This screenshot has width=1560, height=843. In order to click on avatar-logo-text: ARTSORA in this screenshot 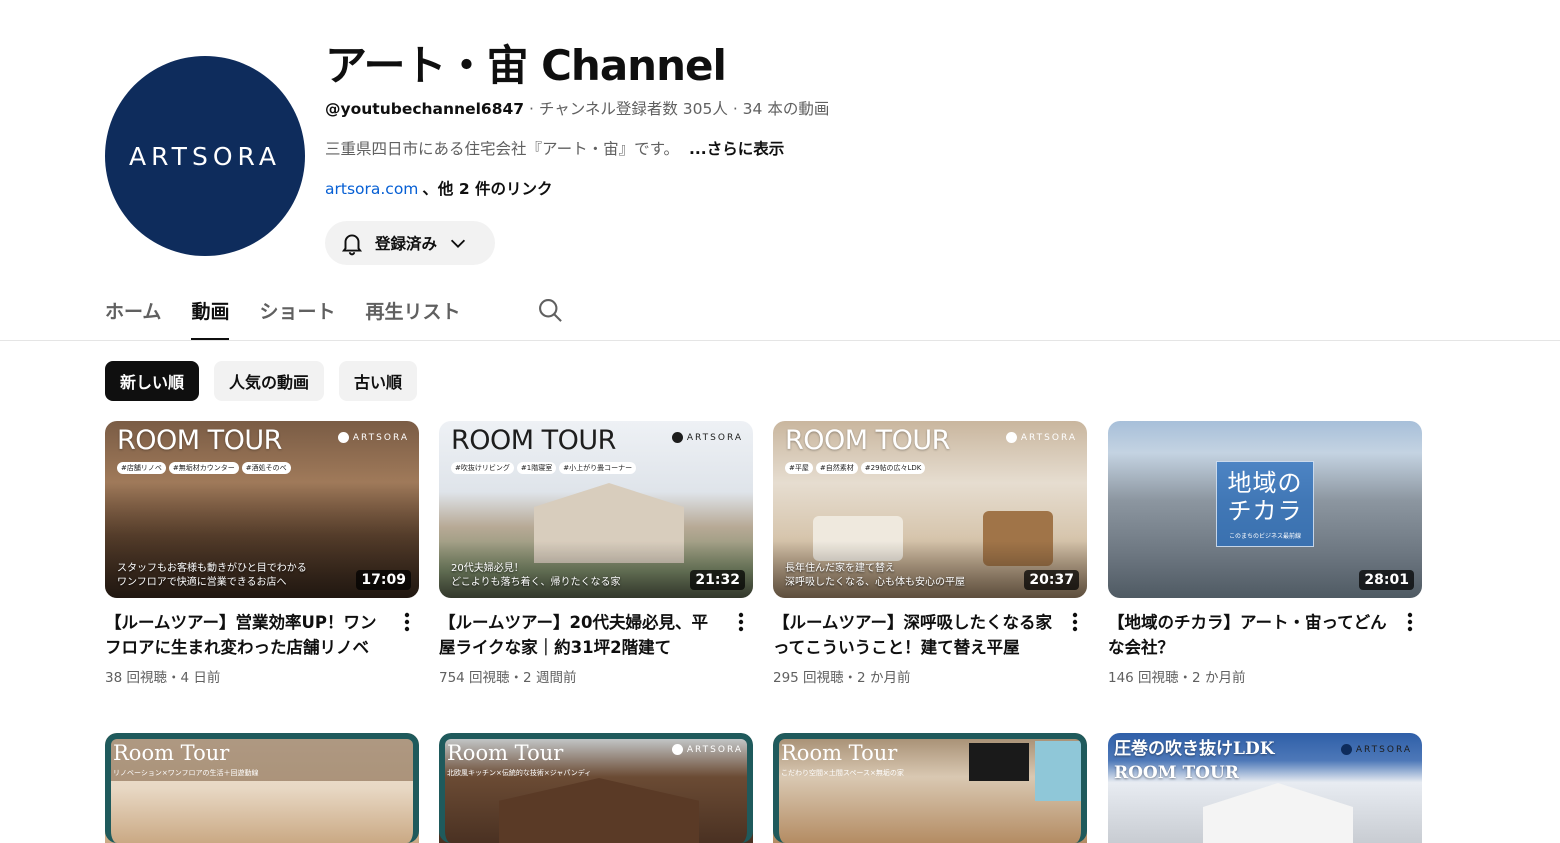, I will do `click(205, 156)`.